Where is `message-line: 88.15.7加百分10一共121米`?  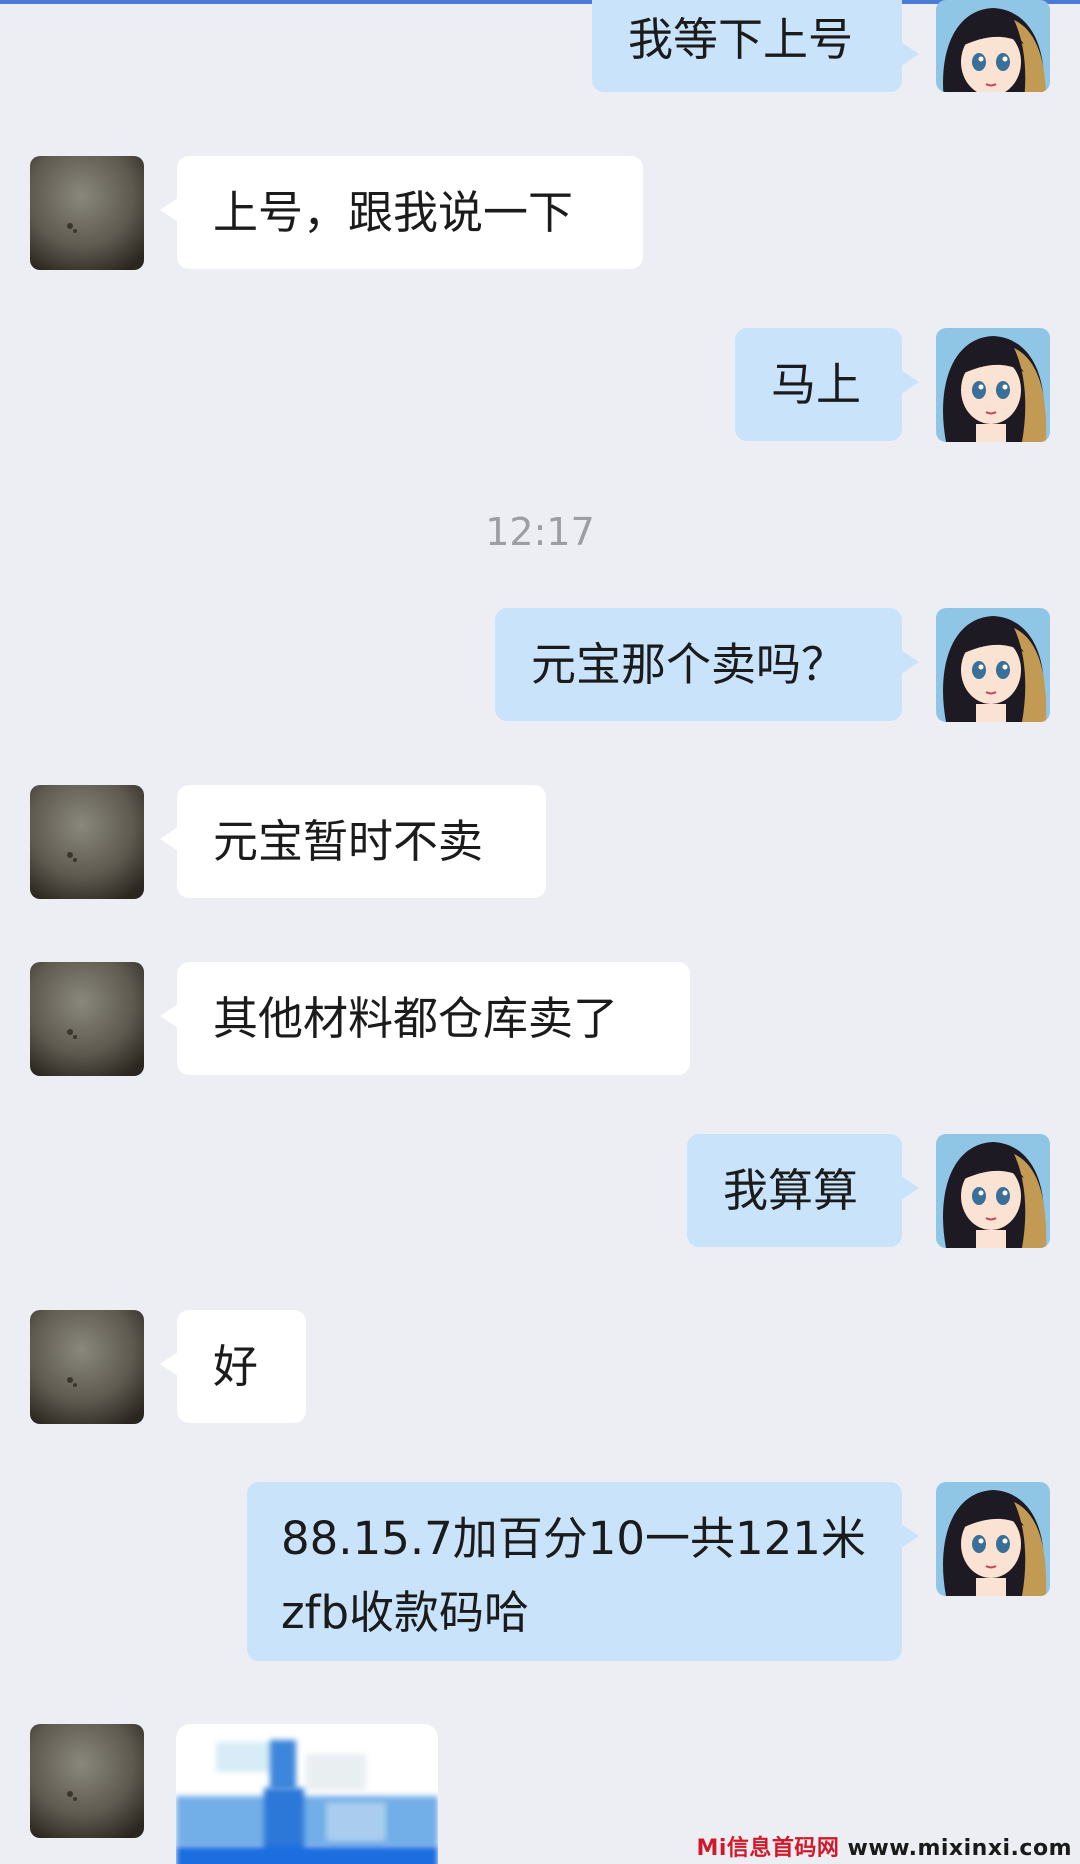
message-line: 88.15.7加百分10一共121米 is located at coordinates (573, 1538).